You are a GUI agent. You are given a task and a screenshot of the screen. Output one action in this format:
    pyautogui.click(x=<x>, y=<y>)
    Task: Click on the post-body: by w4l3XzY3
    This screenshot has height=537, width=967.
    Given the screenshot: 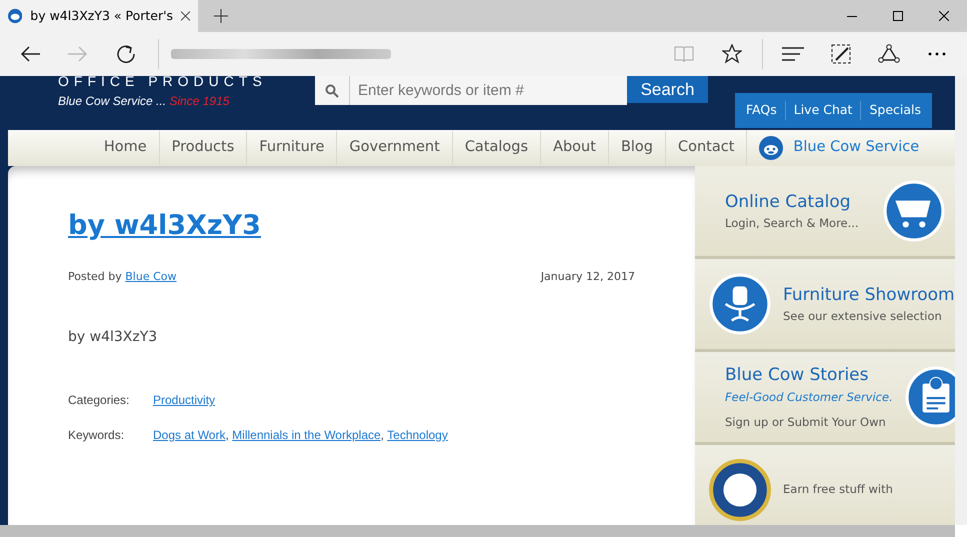 What is the action you would take?
    pyautogui.click(x=113, y=337)
    